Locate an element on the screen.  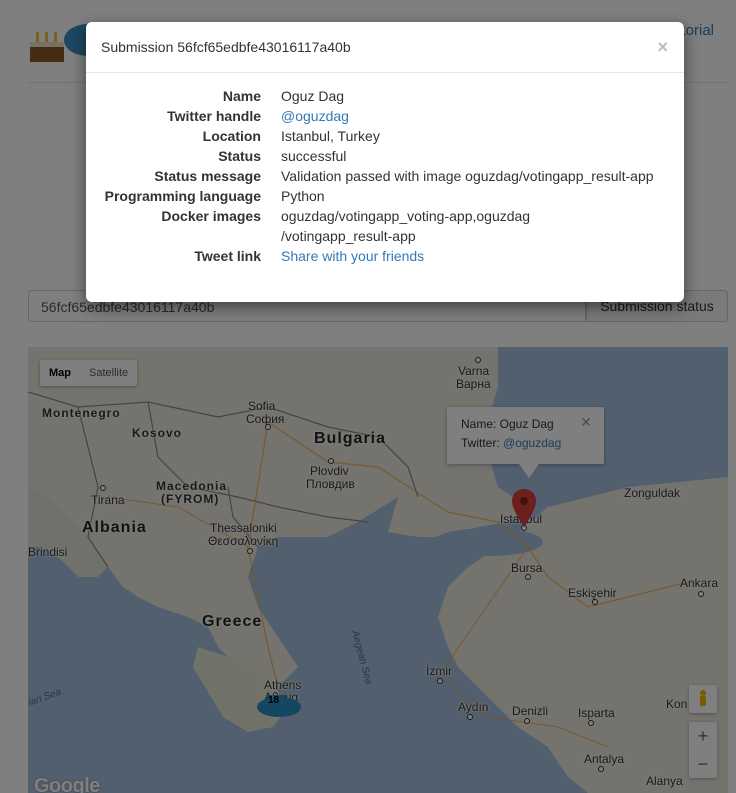
detail-term: Name is located at coordinates (241, 96).